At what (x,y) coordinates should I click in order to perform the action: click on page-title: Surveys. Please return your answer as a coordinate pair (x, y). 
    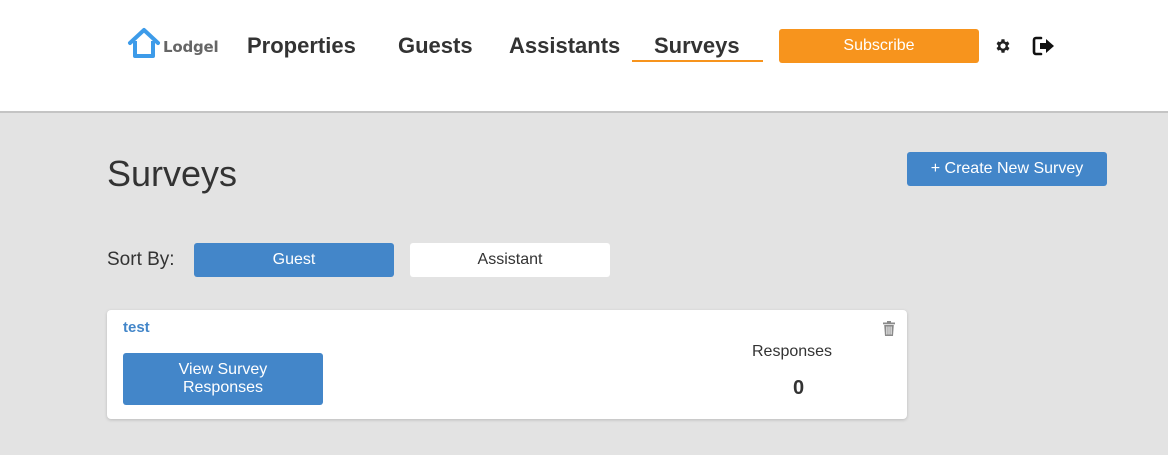
    Looking at the image, I should click on (172, 173).